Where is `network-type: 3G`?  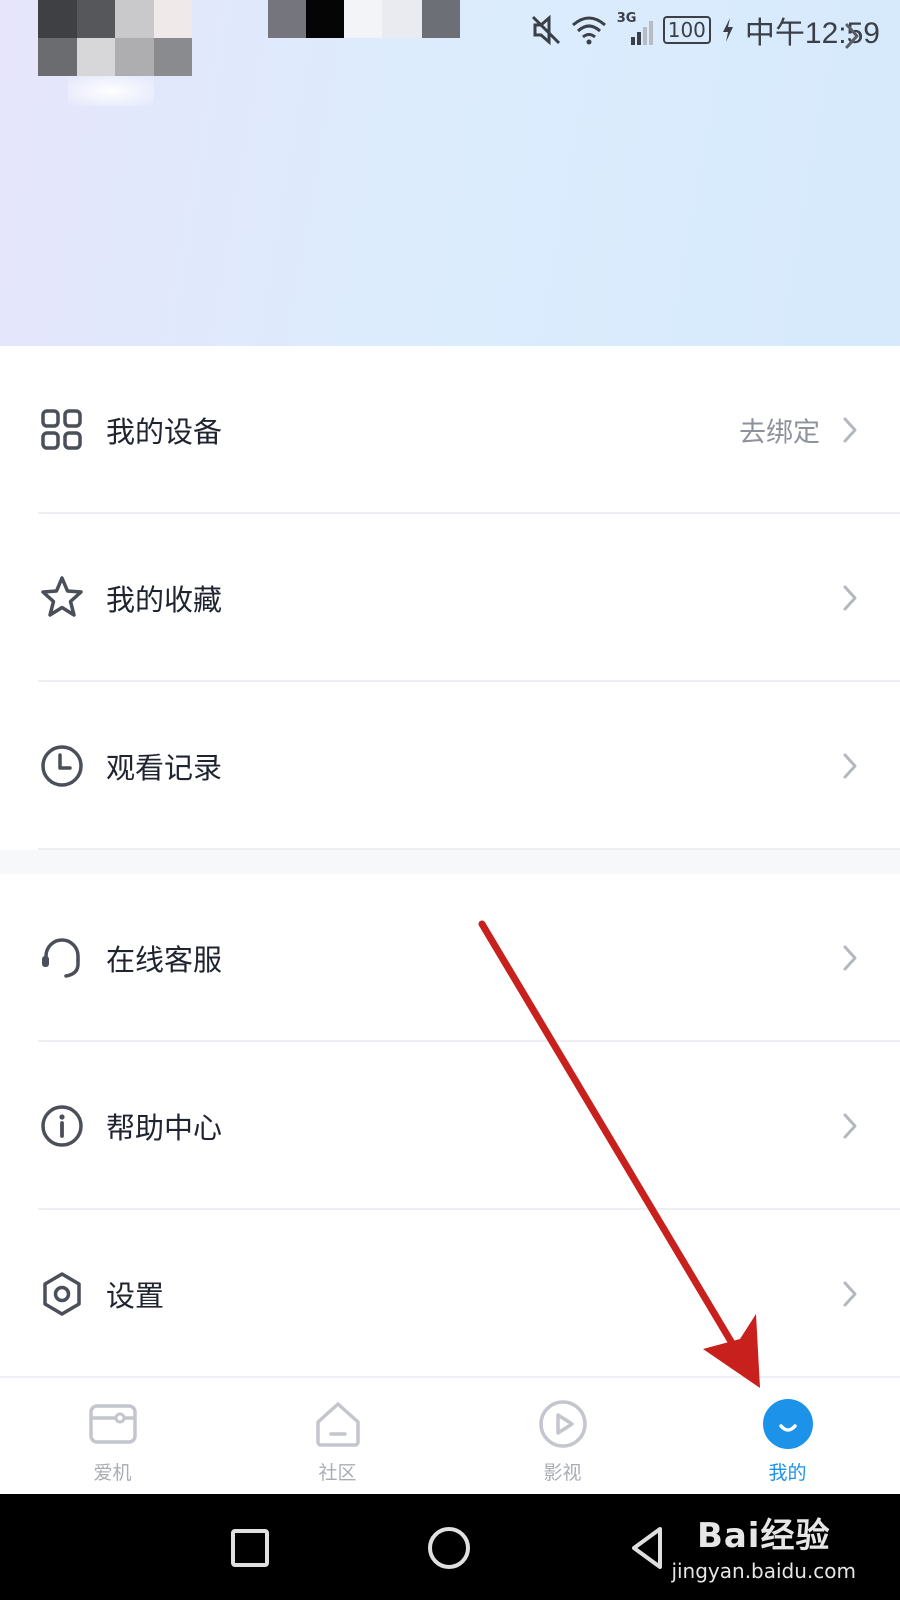
network-type: 3G is located at coordinates (626, 18).